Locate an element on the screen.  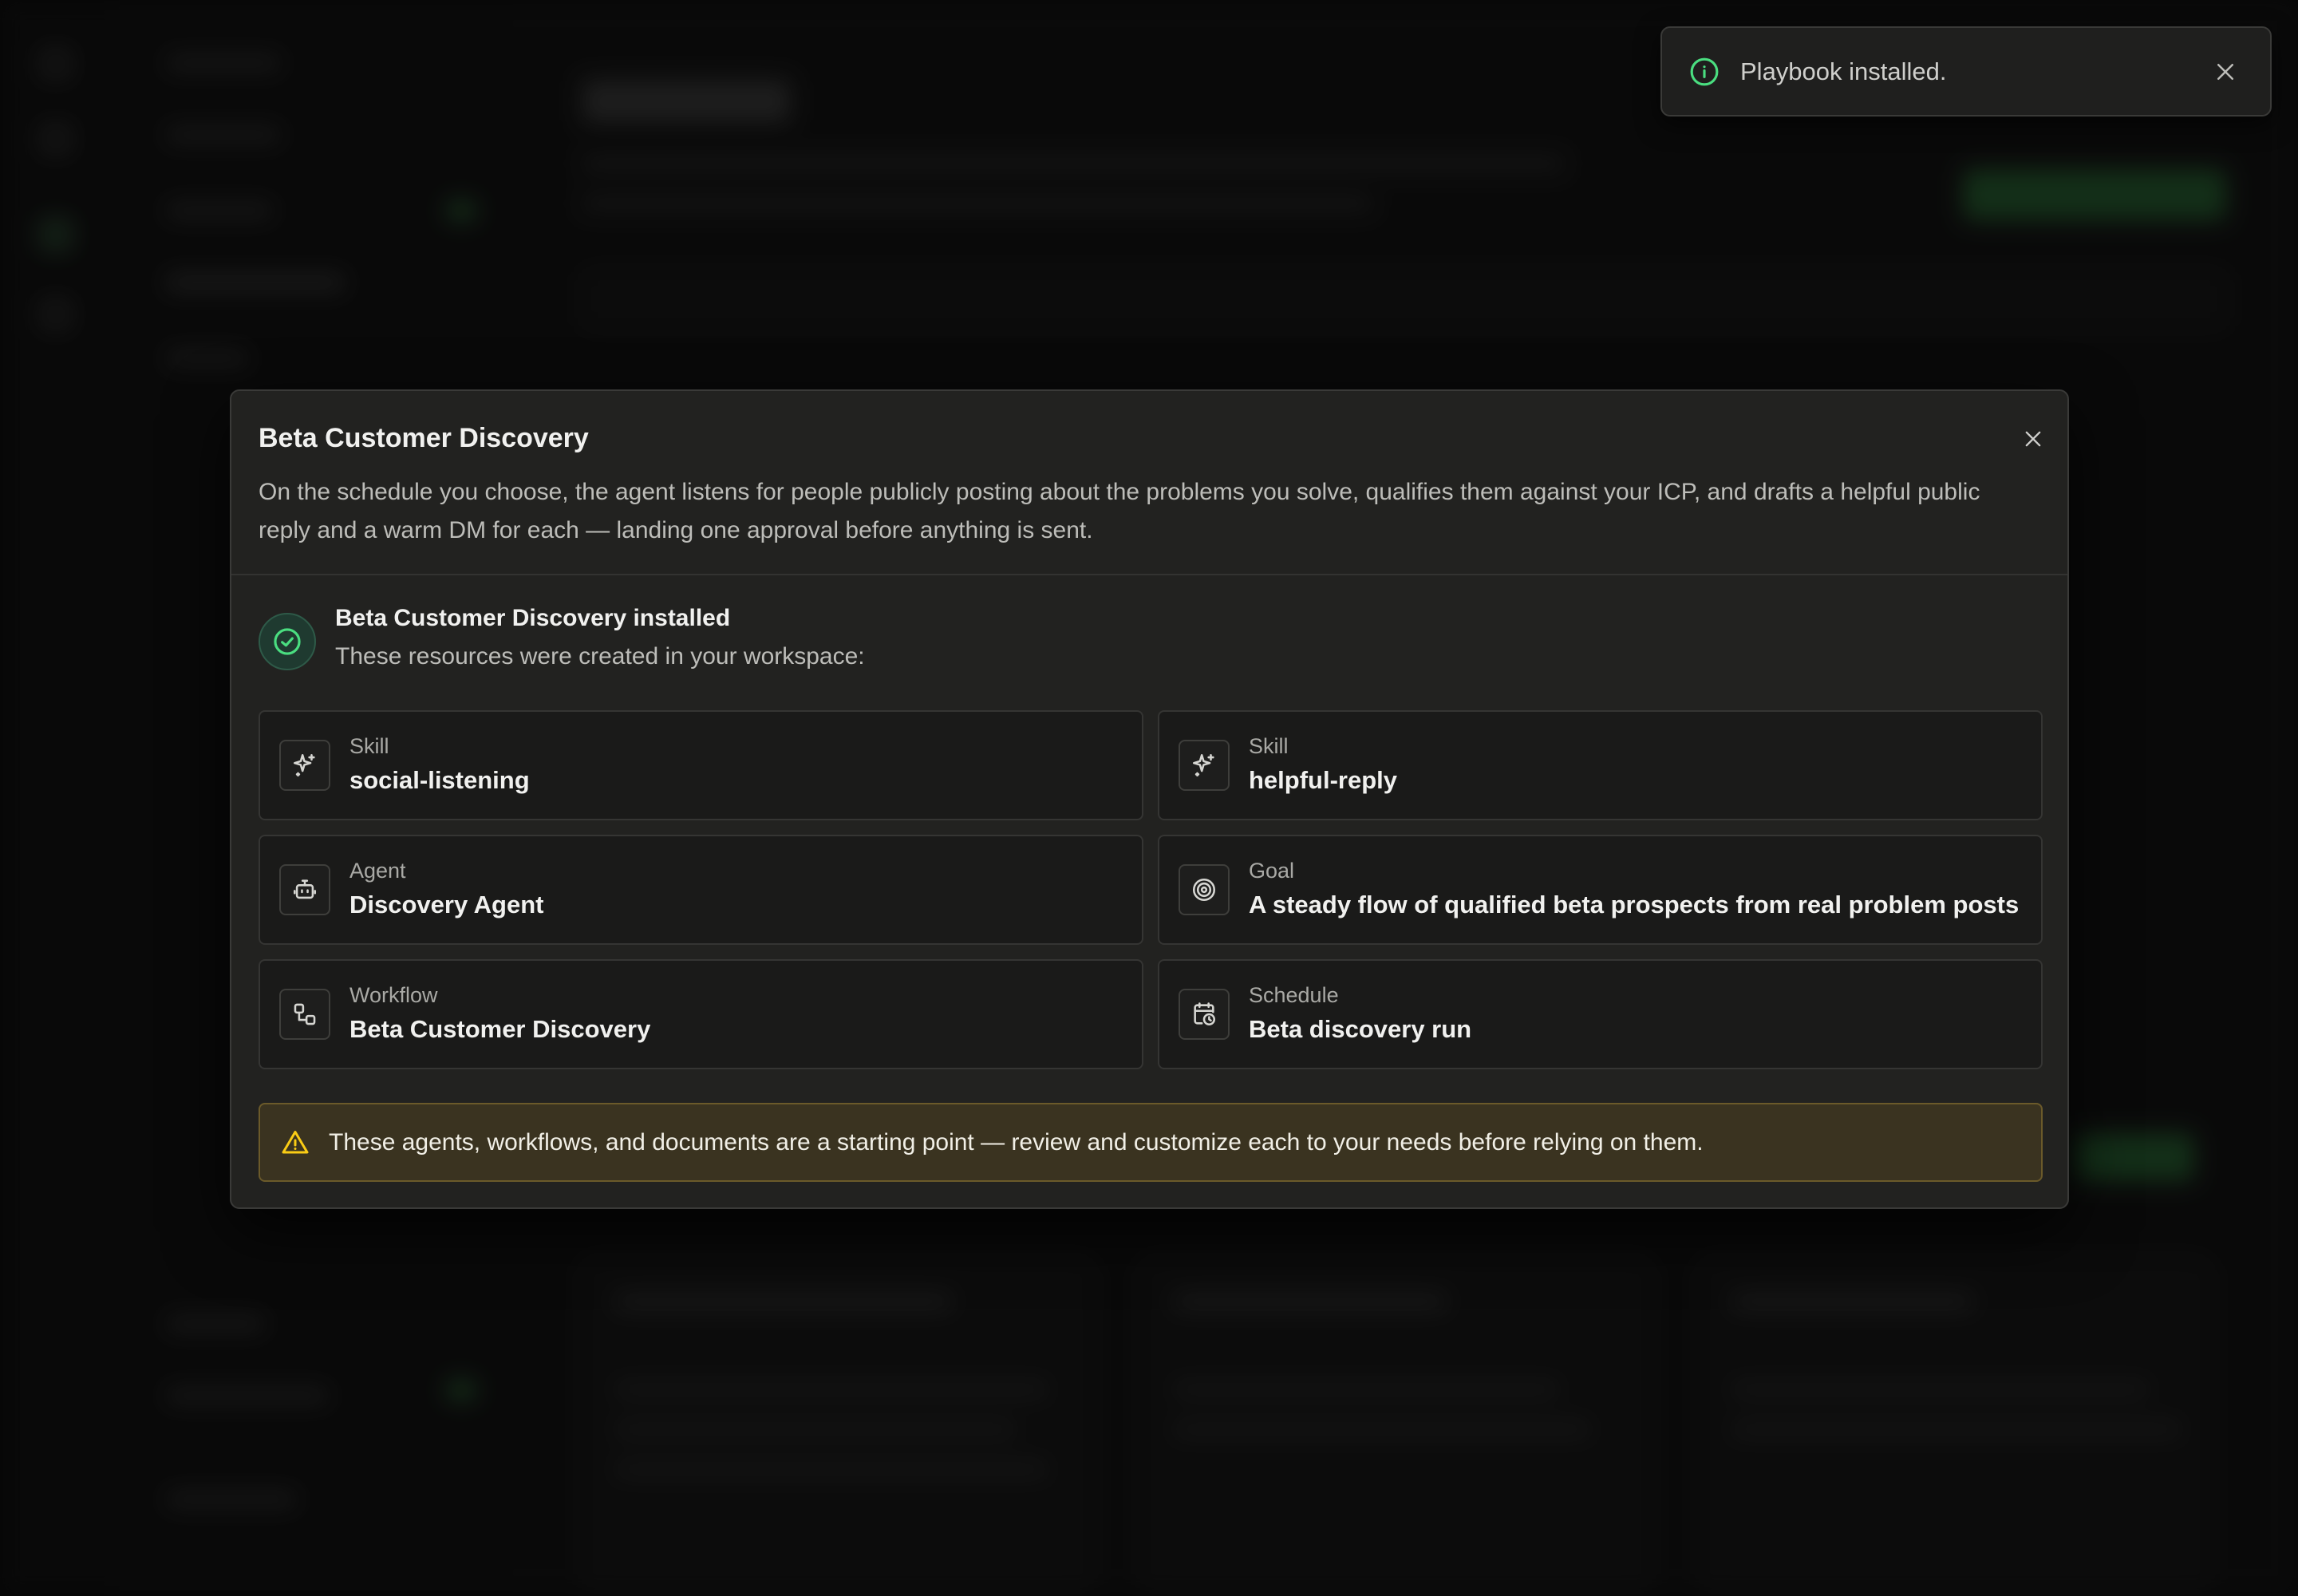
resource-card-skill: Skill helpful-reply is located at coordinates (1601, 765).